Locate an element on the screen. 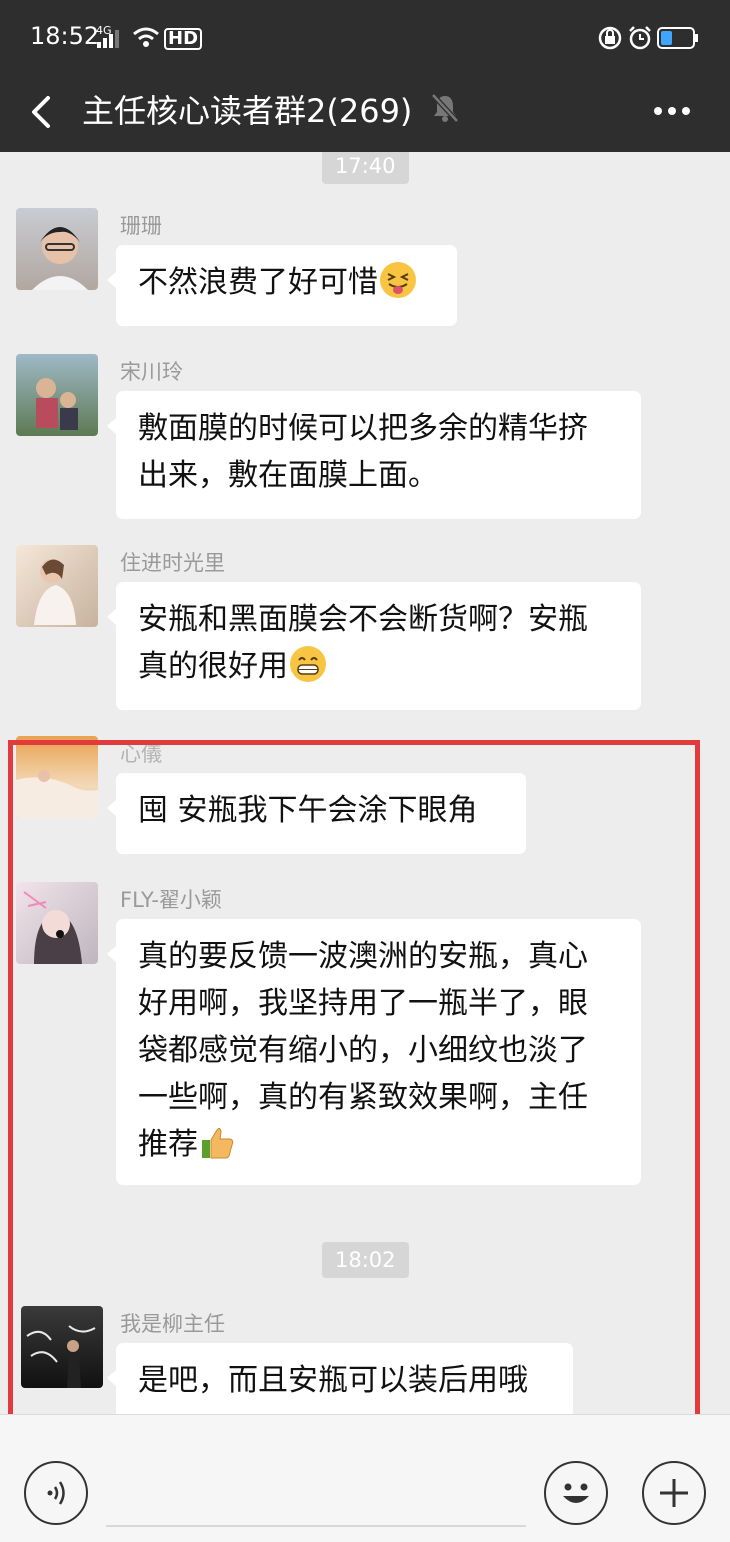  wifi-icon is located at coordinates (146, 37).